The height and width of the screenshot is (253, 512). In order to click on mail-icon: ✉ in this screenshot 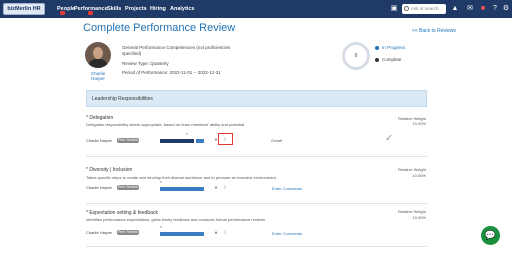, I will do `click(470, 9)`.